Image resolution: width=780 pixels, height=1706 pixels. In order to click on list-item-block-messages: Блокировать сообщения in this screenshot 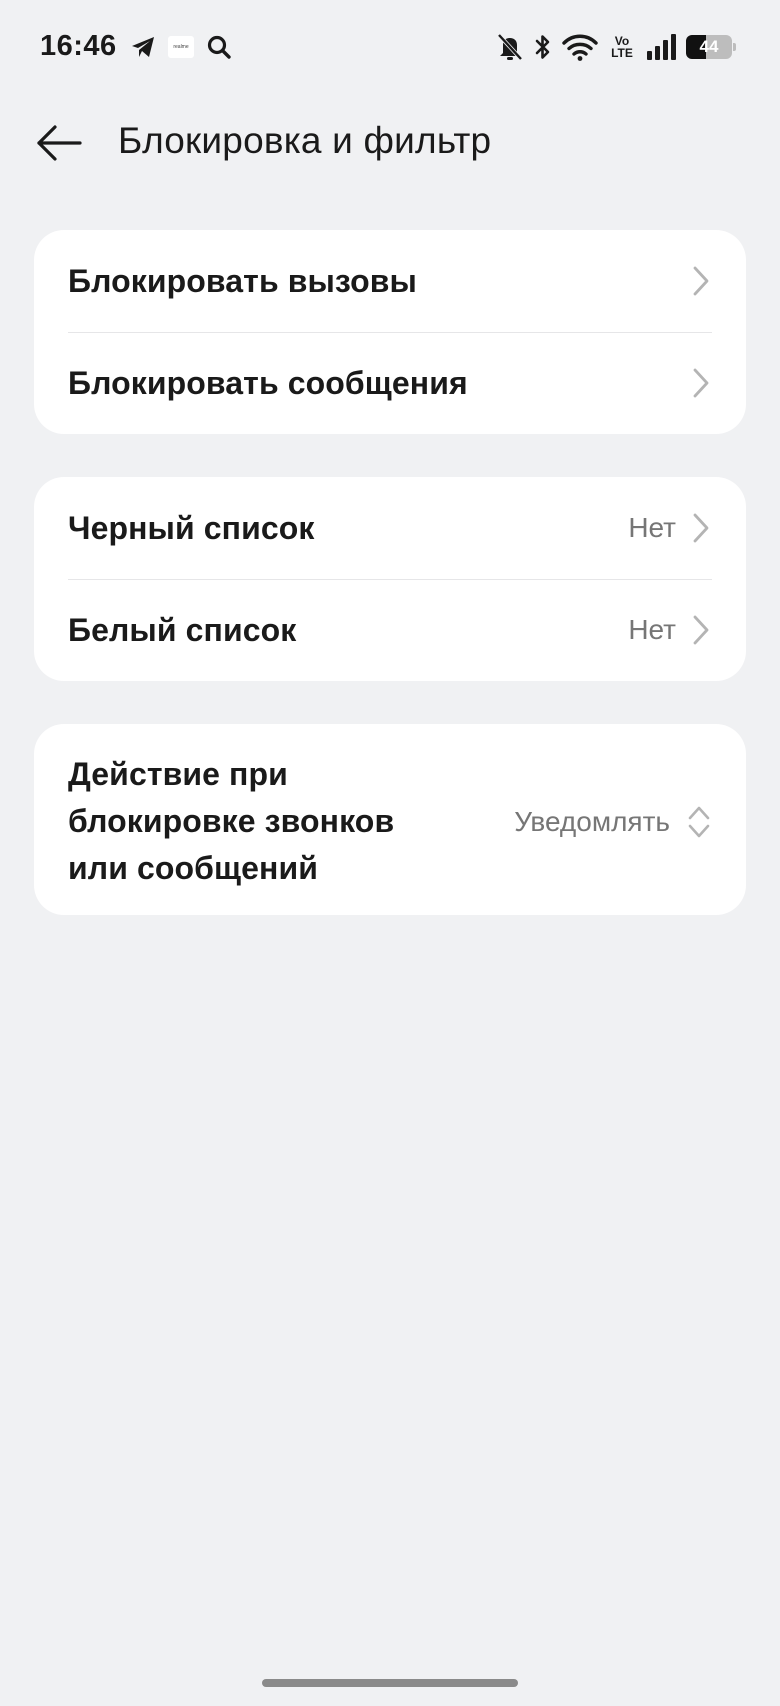, I will do `click(390, 383)`.